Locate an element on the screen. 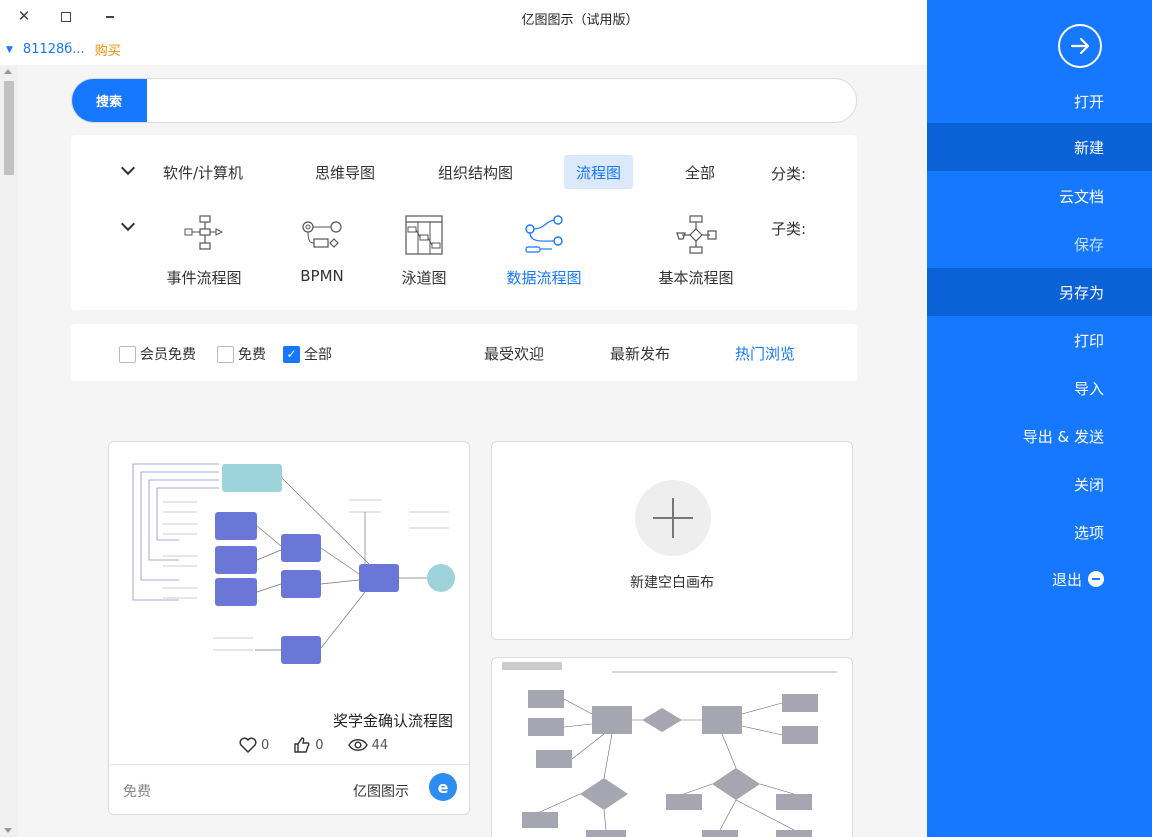  category-org-chart: 组织结构图 is located at coordinates (475, 172).